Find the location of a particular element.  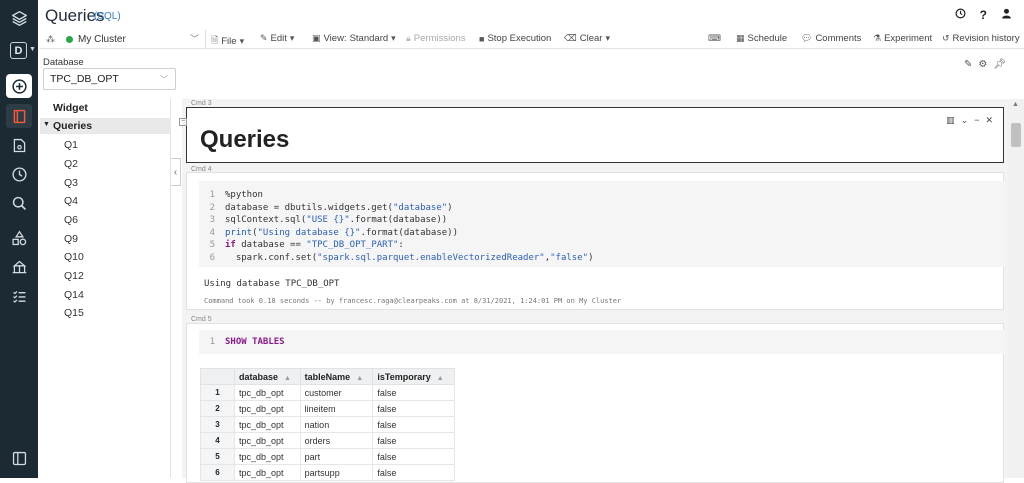

recents-icon is located at coordinates (19, 174).